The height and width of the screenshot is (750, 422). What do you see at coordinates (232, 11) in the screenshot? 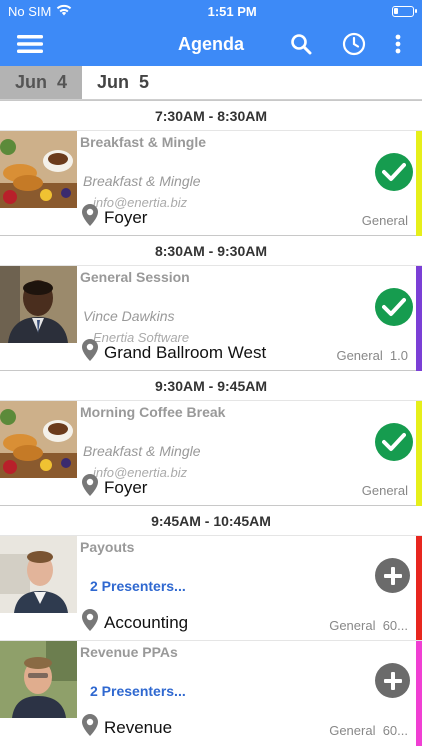
I see `clock-time: 1:51 PM` at bounding box center [232, 11].